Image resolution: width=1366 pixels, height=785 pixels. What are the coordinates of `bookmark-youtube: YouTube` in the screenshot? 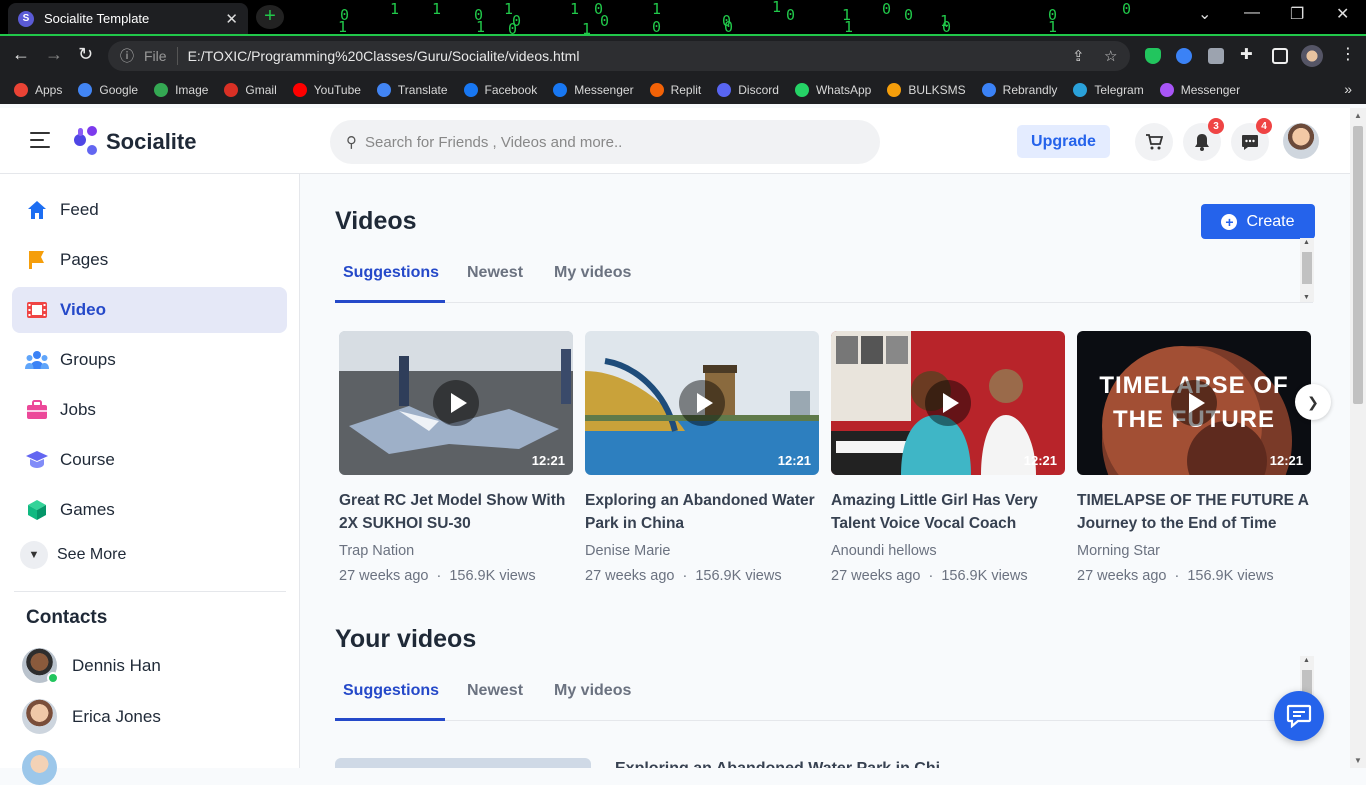 It's located at (326, 90).